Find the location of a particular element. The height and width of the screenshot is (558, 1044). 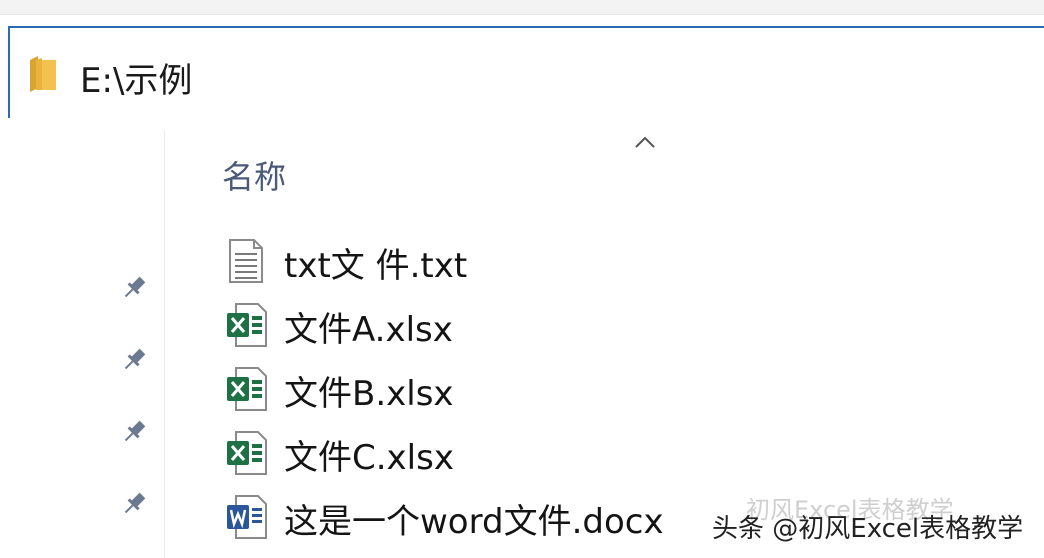

folder-icon is located at coordinates (43, 76).